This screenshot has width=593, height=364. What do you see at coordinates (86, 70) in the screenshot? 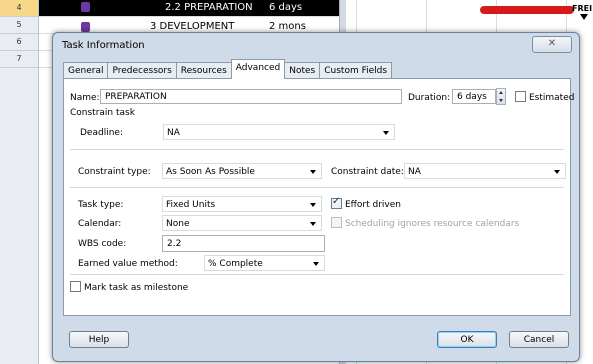
I see `tab-general: General` at bounding box center [86, 70].